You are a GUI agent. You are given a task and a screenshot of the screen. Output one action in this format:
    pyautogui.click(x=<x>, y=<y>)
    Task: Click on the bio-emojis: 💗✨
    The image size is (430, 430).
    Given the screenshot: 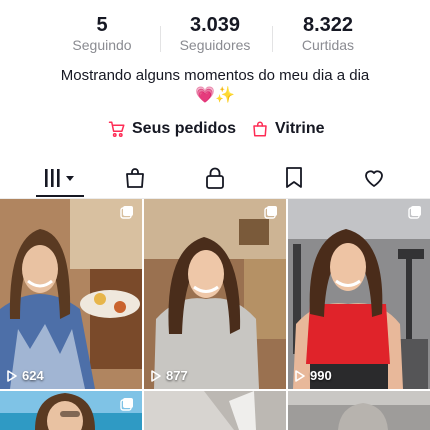 What is the action you would take?
    pyautogui.click(x=215, y=95)
    